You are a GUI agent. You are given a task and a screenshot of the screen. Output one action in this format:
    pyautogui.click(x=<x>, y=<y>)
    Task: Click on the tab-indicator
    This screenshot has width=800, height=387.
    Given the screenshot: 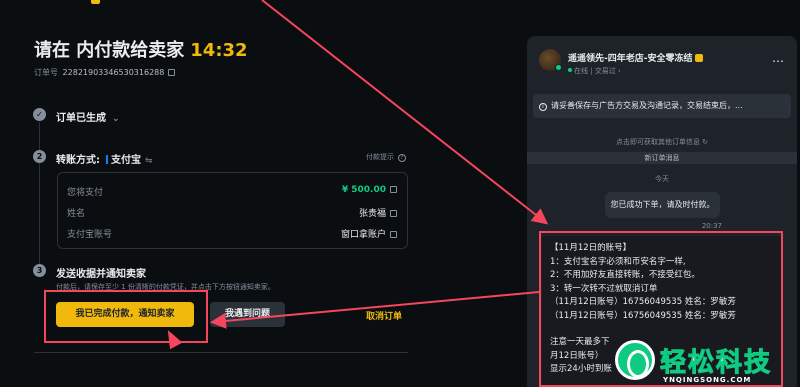 What is the action you would take?
    pyautogui.click(x=95, y=2)
    